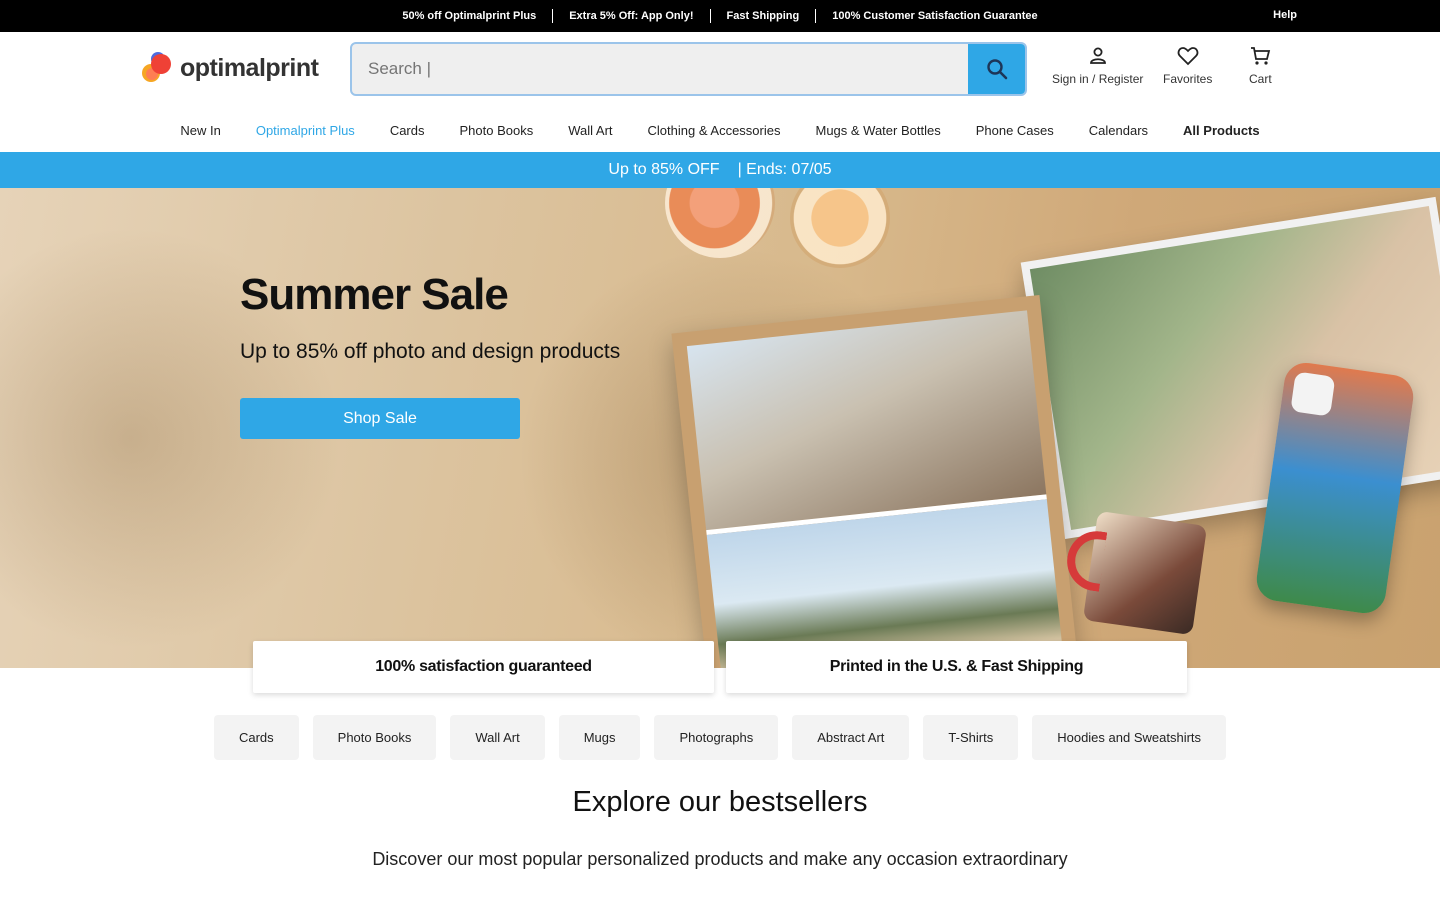 This screenshot has height=900, width=1440. I want to click on framed-photo-image, so click(880, 481).